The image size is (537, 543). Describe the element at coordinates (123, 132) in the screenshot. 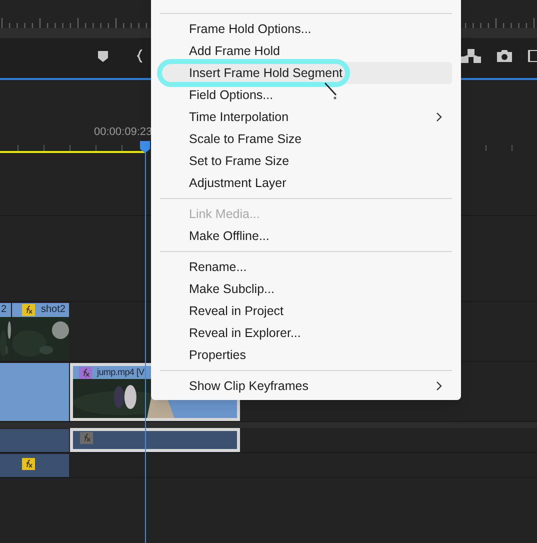

I see `timecode: 00:00:09:23` at that location.